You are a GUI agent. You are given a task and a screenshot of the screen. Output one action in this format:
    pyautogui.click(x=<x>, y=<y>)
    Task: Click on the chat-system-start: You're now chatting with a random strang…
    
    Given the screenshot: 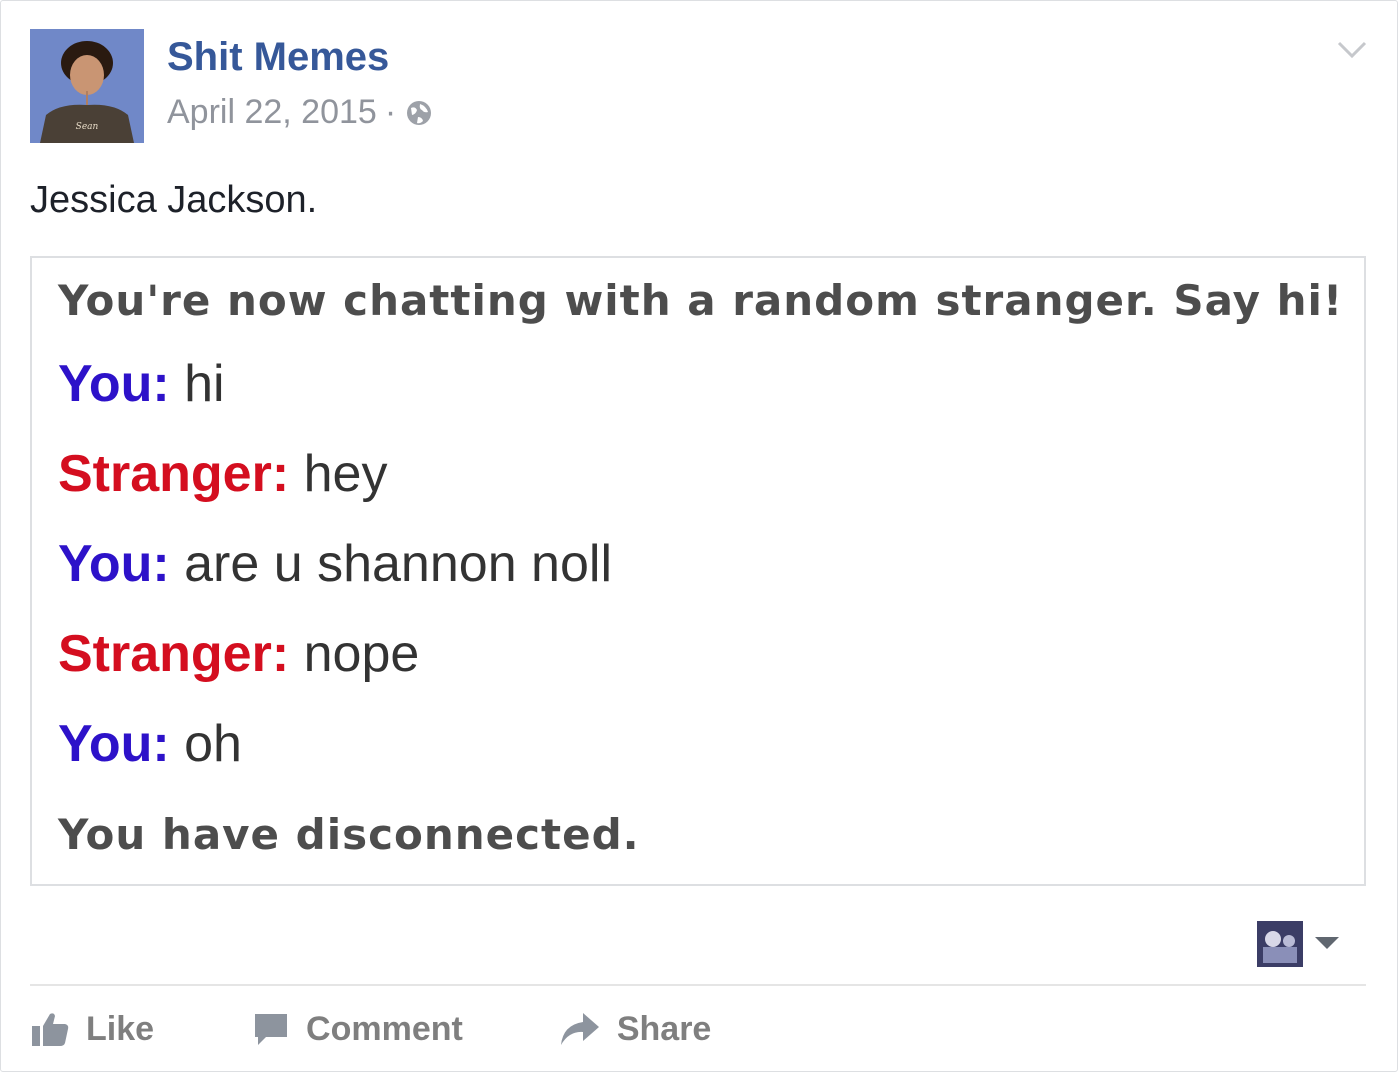 What is the action you would take?
    pyautogui.click(x=701, y=300)
    